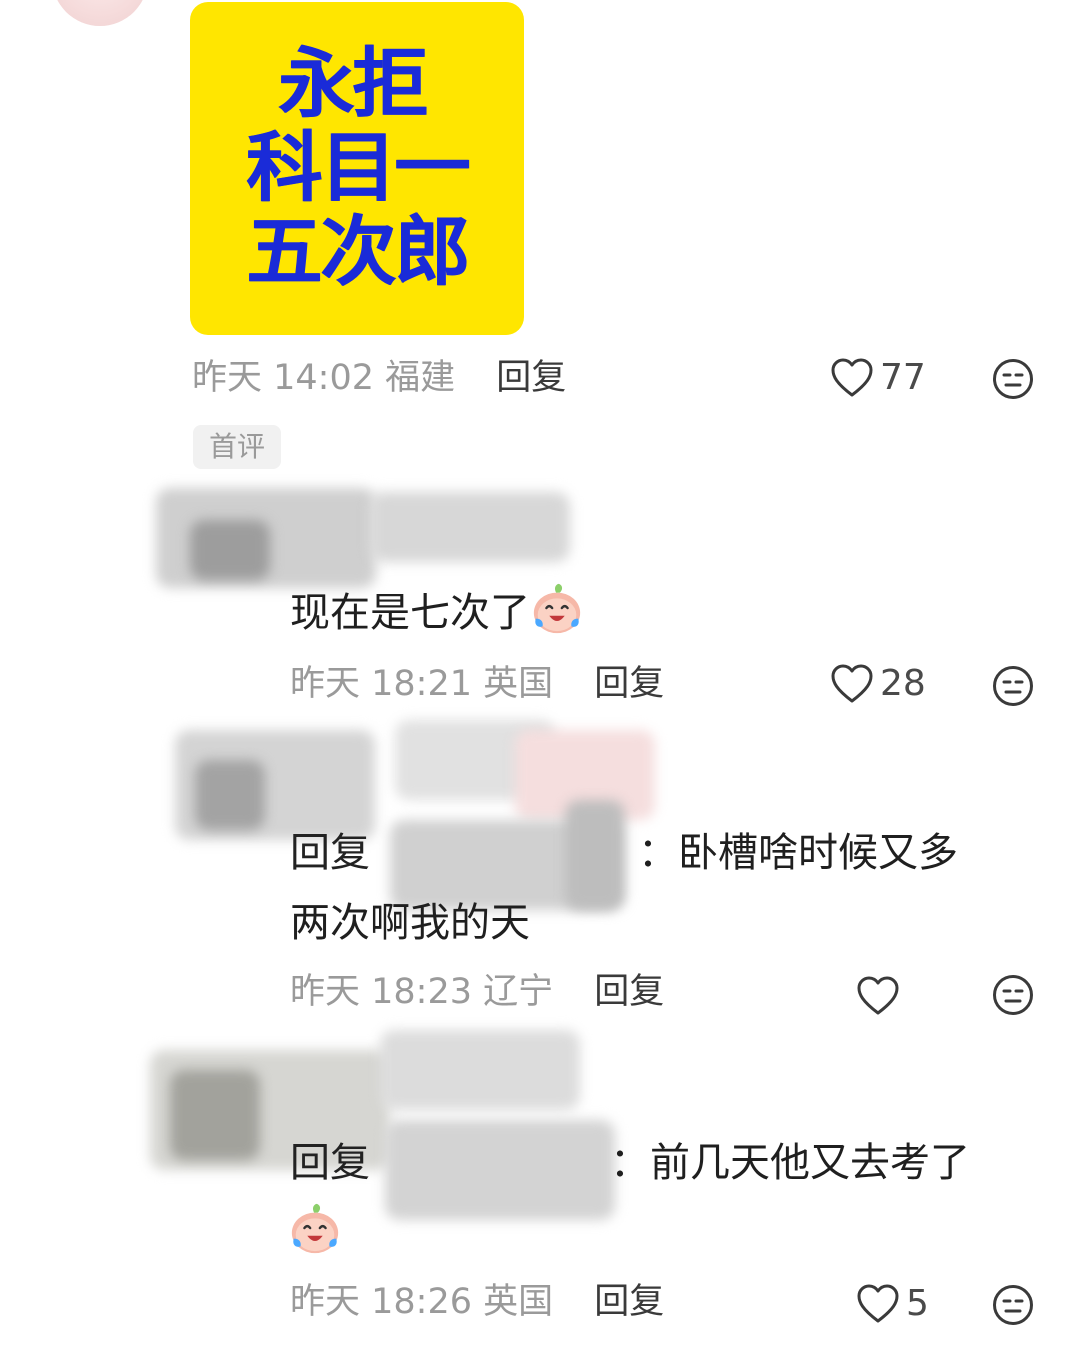  What do you see at coordinates (381, 992) in the screenshot?
I see `timestamp: 昨天 18:23` at bounding box center [381, 992].